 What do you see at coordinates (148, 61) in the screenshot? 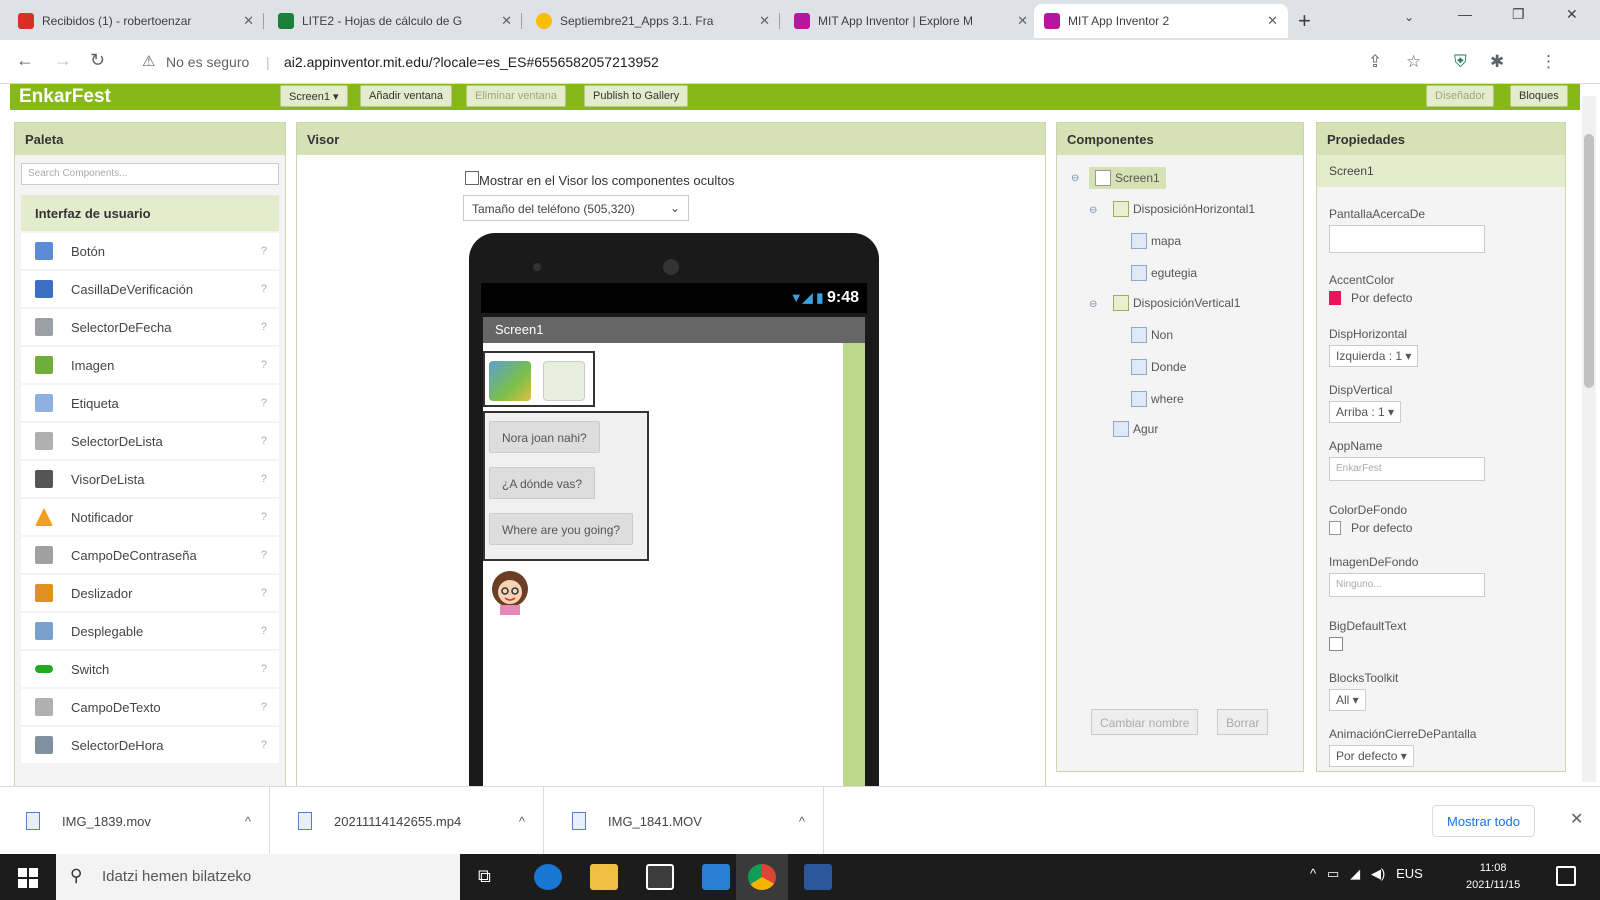
I see `warning-icon: ⚠` at bounding box center [148, 61].